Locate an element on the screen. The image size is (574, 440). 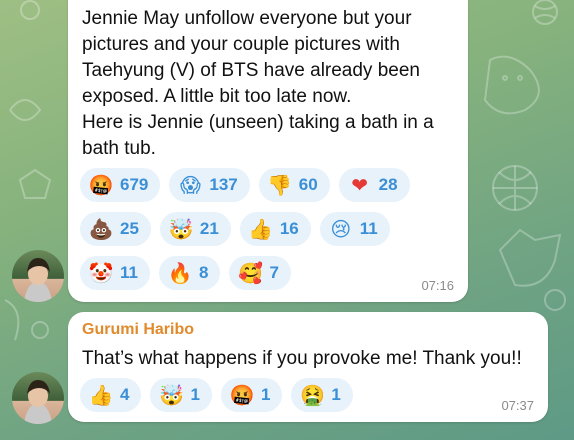
fire-icon: 🔥 is located at coordinates (180, 273).